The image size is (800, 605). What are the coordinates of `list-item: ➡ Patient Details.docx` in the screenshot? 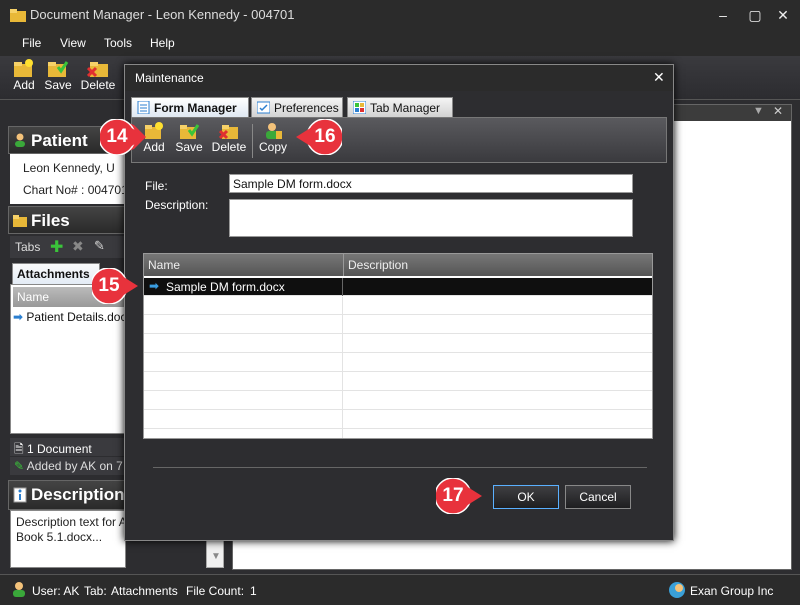 It's located at (69, 319).